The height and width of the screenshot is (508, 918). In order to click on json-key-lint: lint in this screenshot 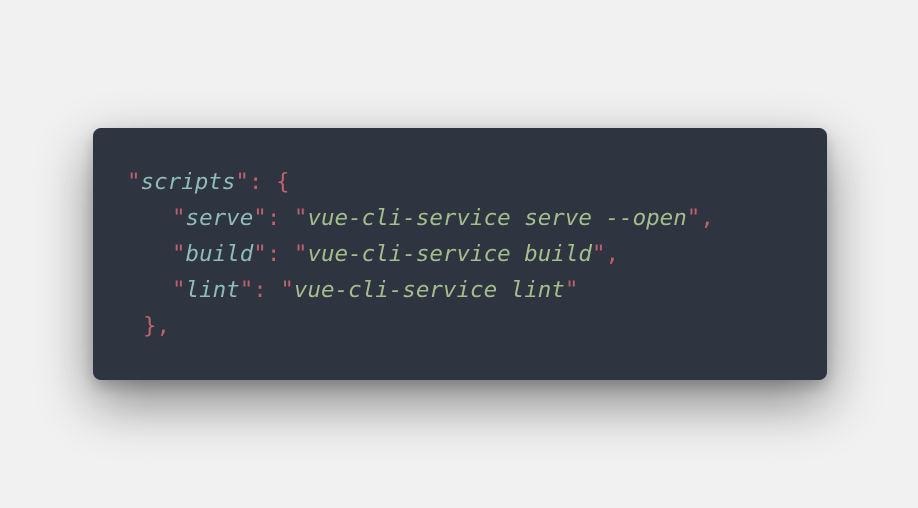, I will do `click(212, 290)`.